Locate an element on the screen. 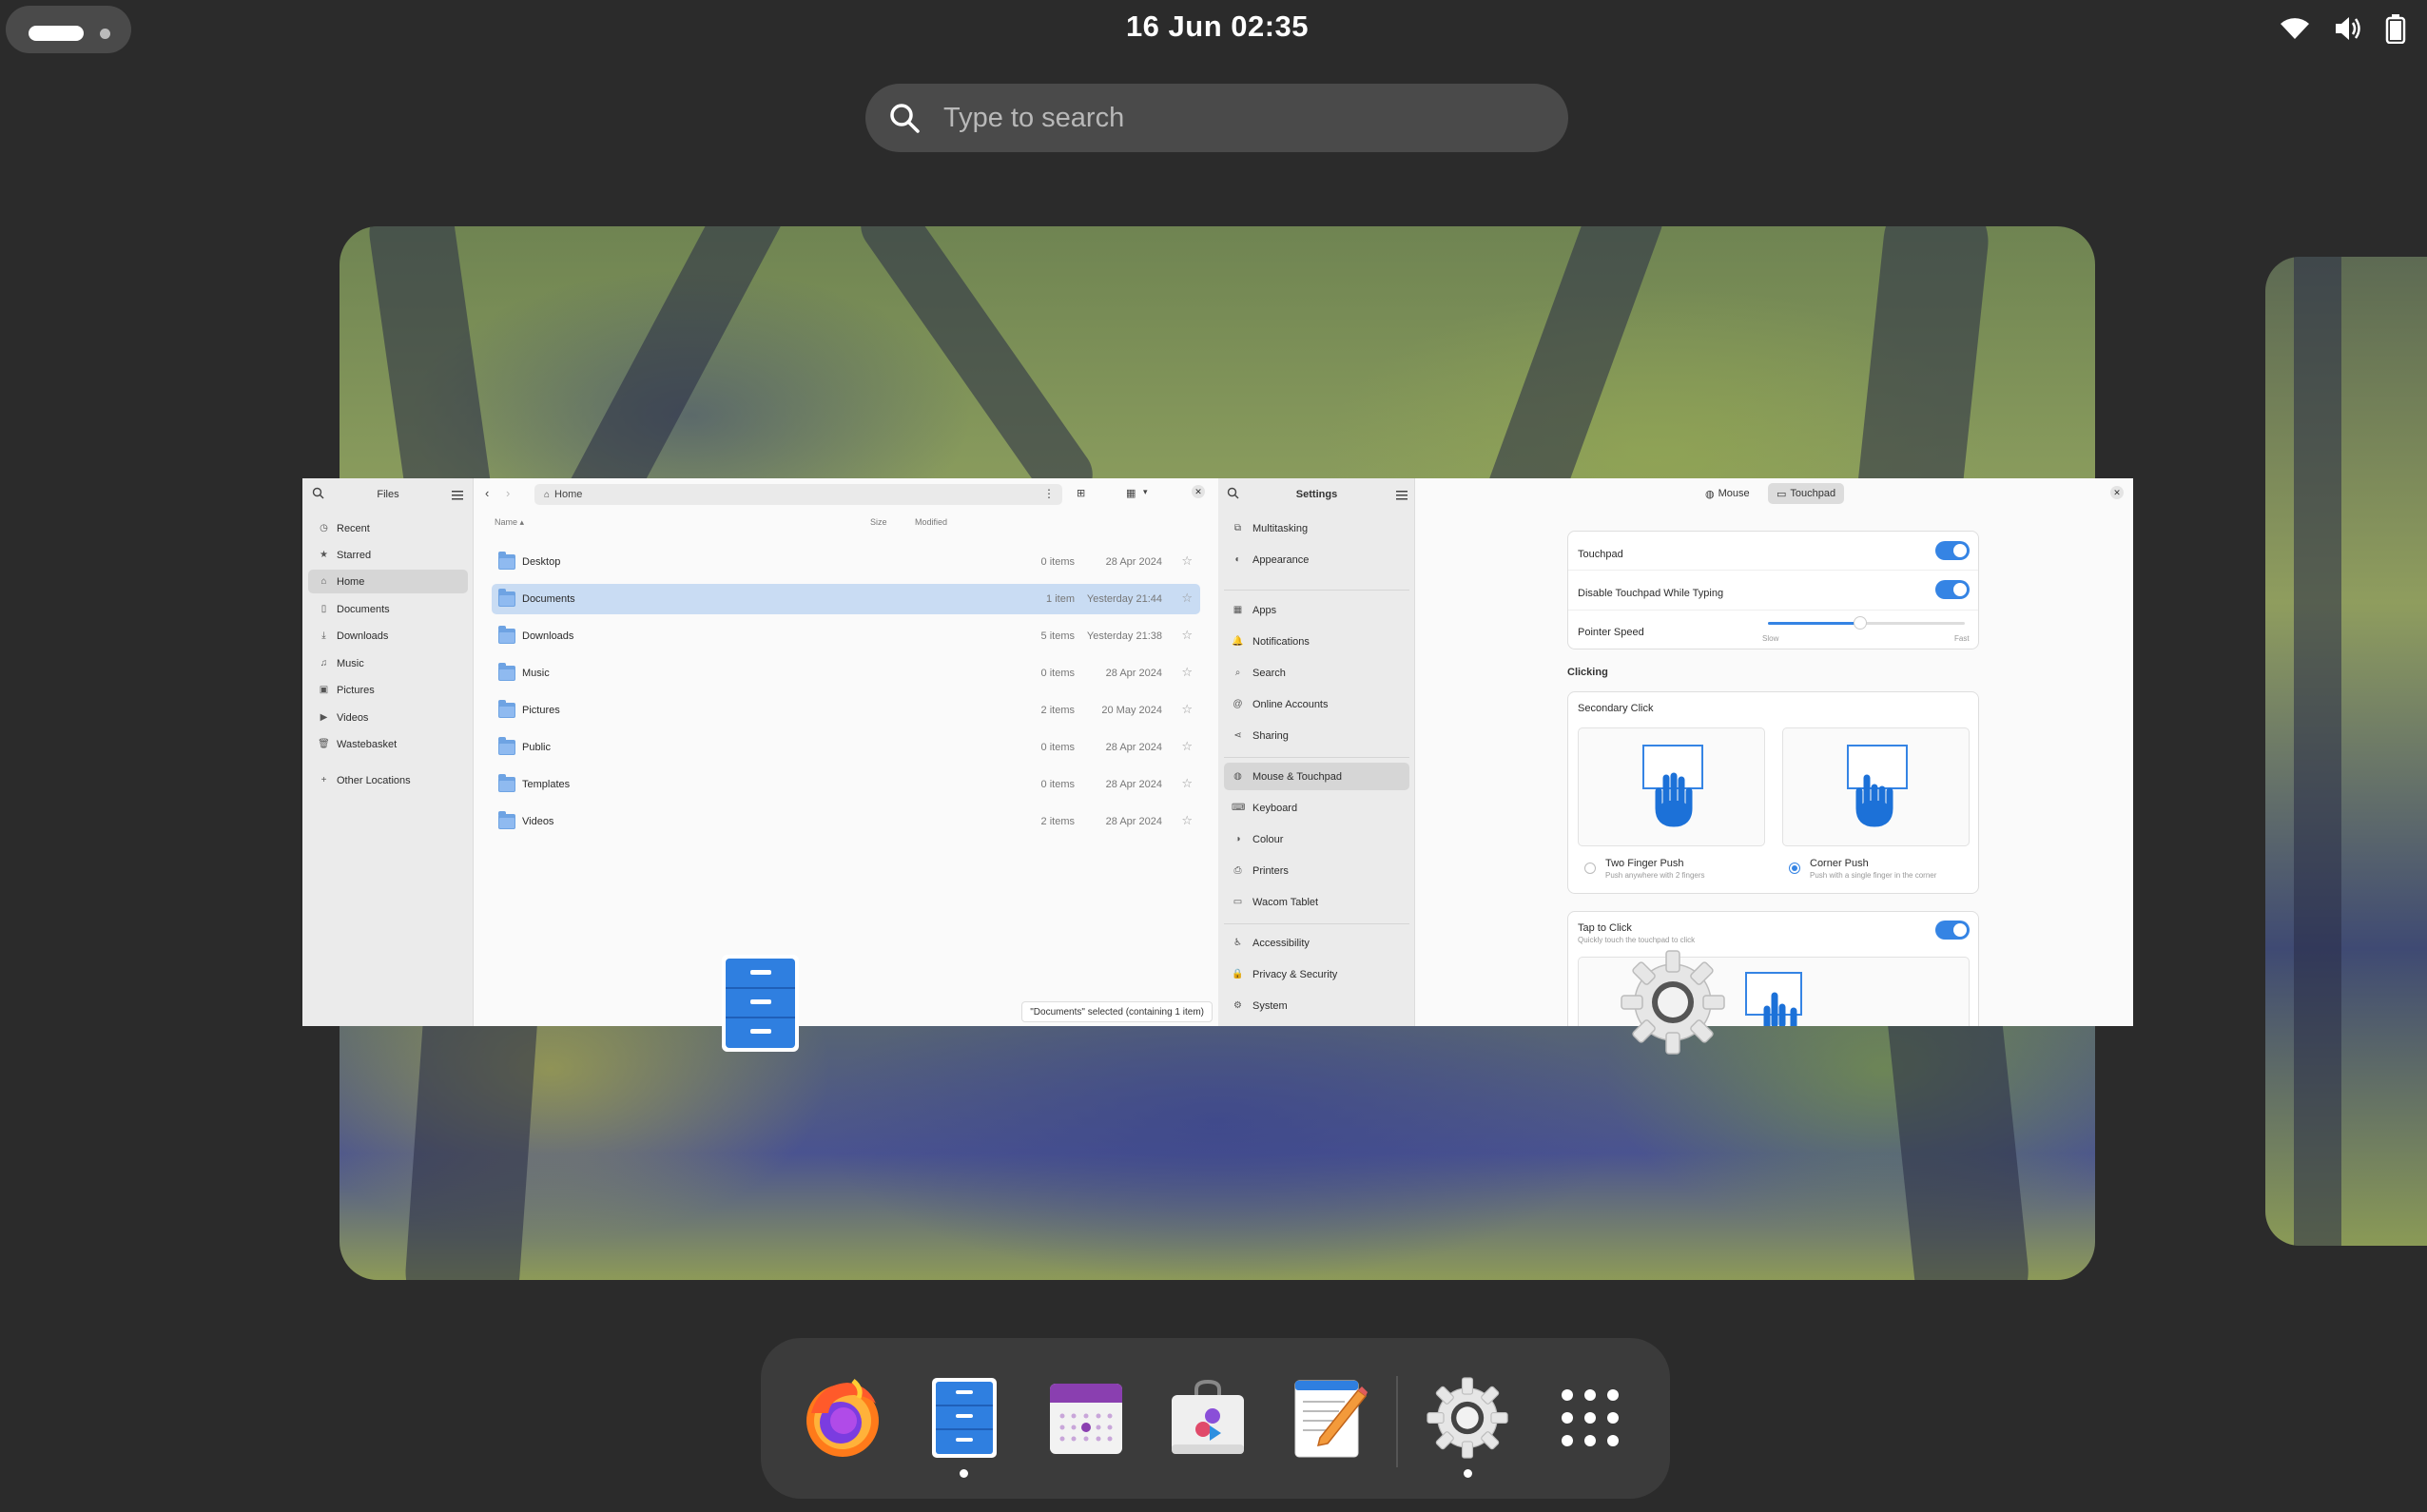 Image resolution: width=2427 pixels, height=1512 pixels. system-tray is located at coordinates (2342, 28).